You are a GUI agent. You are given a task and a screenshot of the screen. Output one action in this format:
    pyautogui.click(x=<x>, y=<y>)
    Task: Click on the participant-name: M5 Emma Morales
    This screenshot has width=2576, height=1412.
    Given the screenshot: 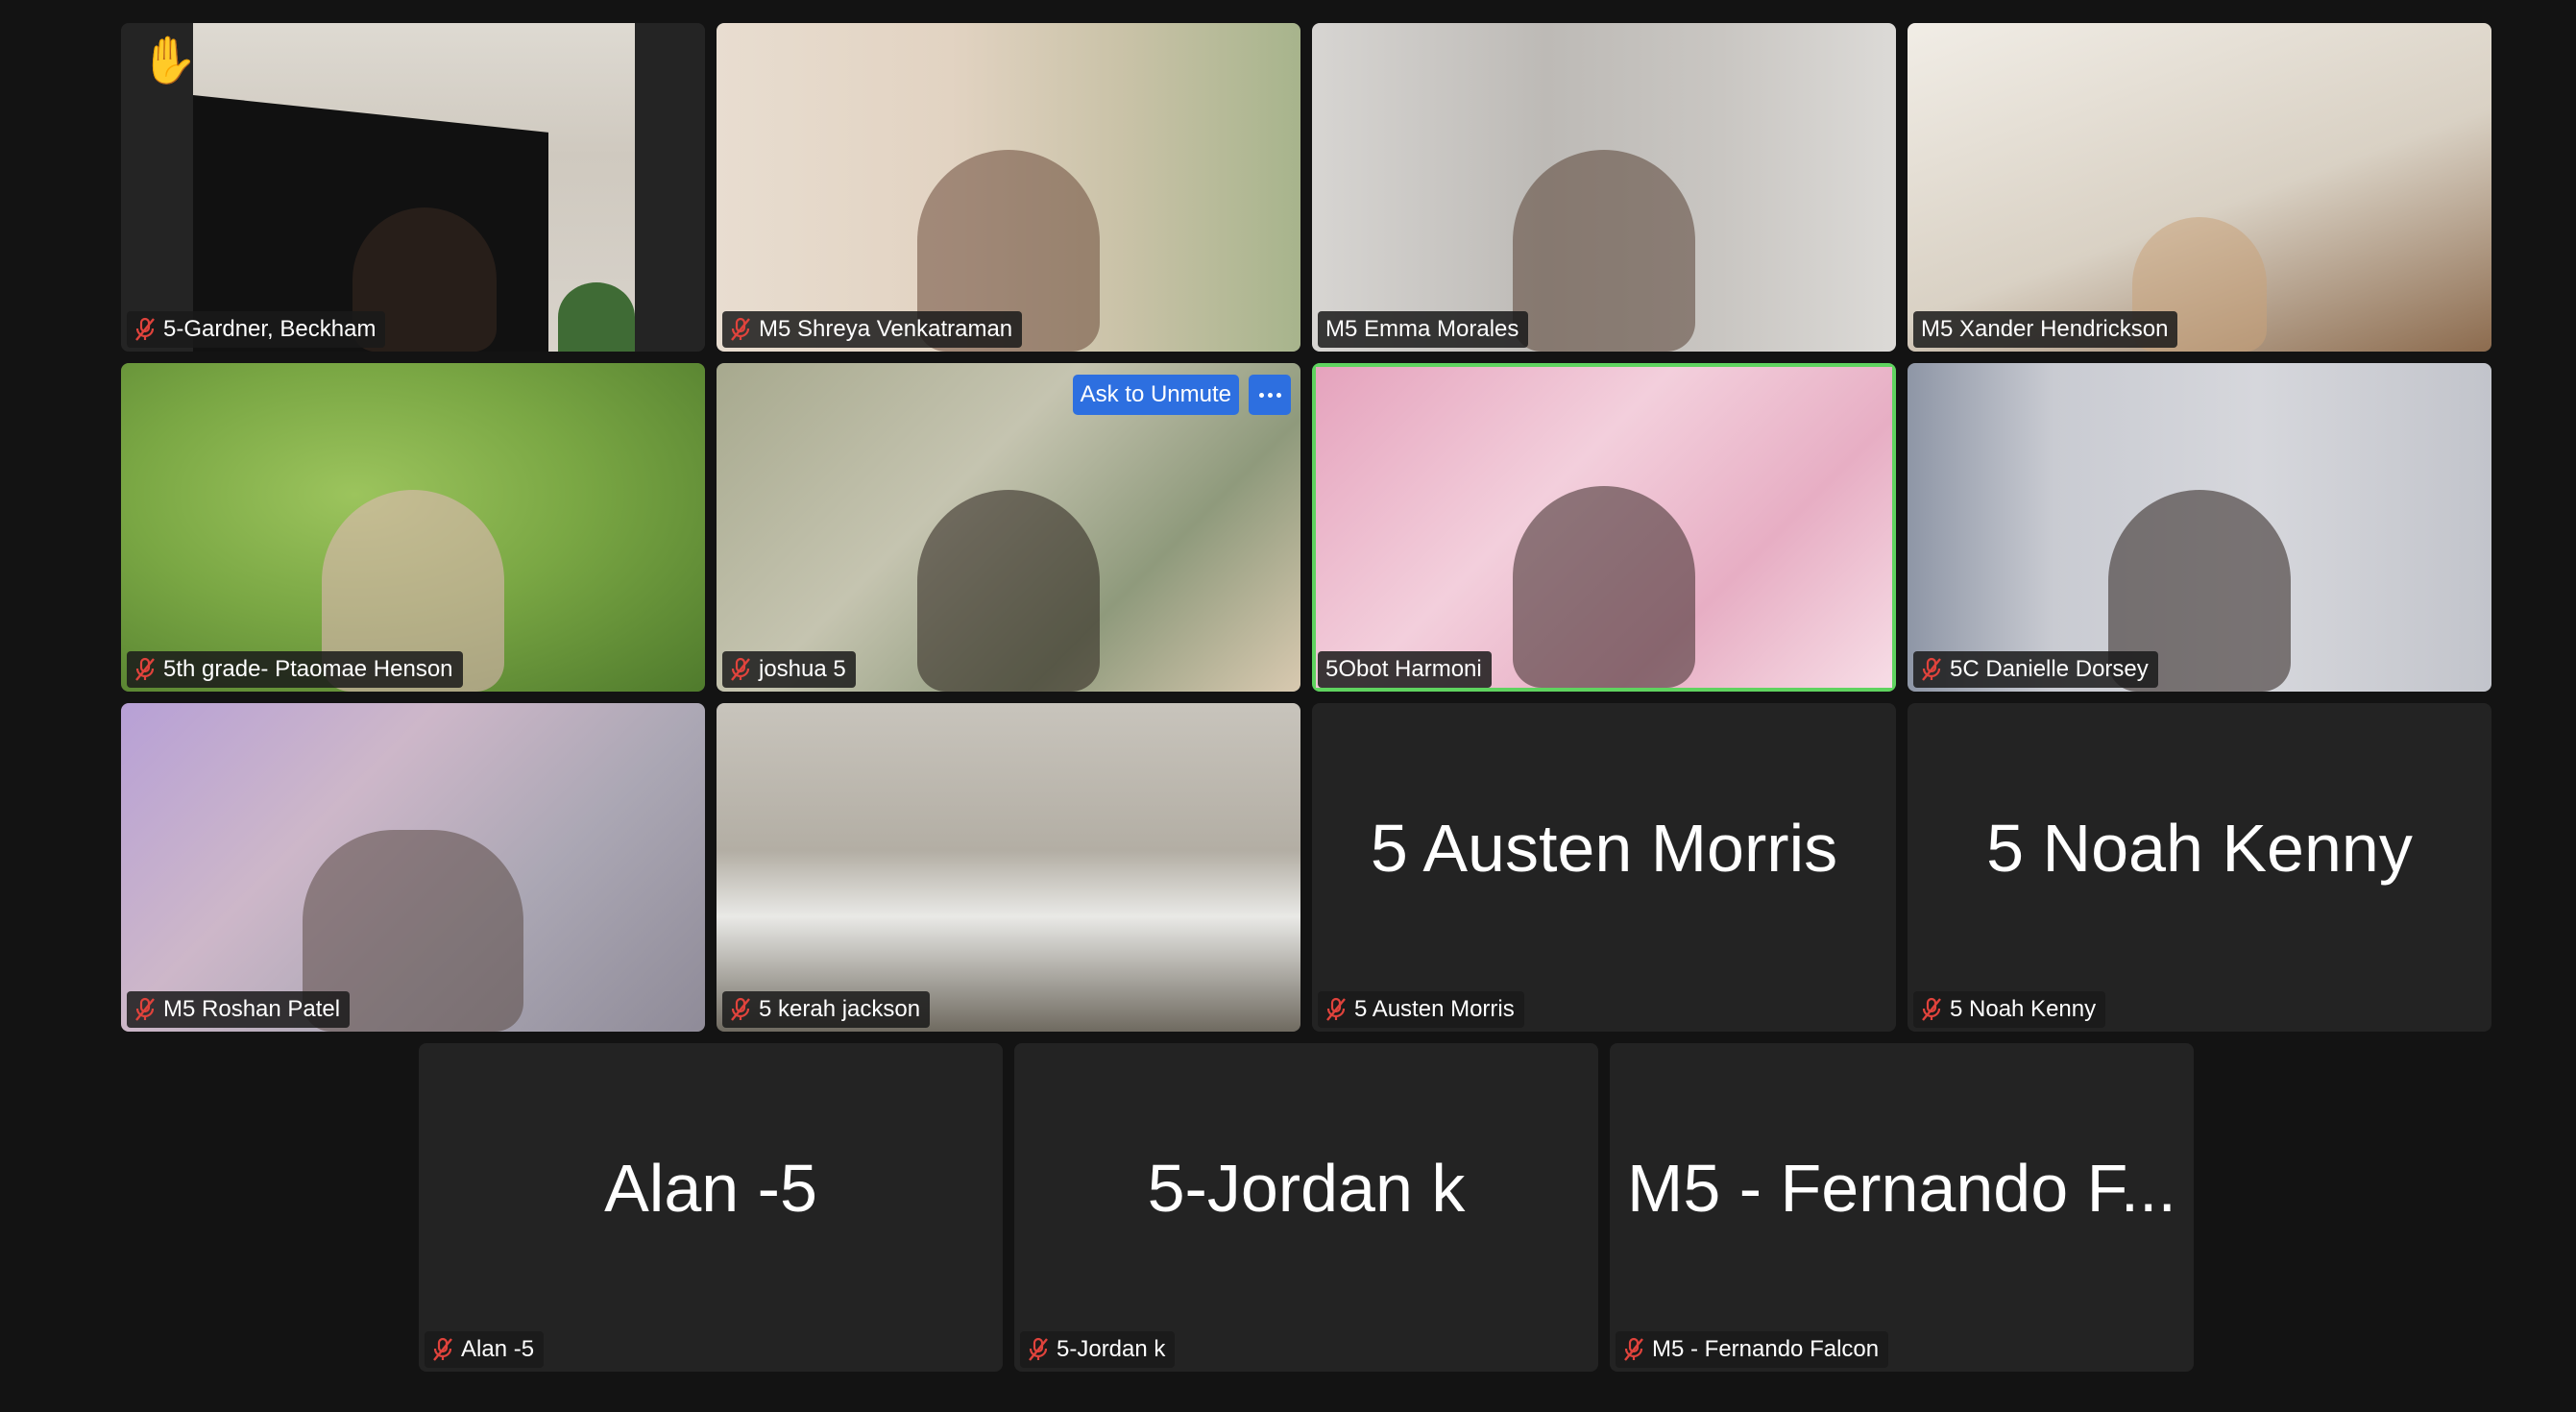 What is the action you would take?
    pyautogui.click(x=1422, y=329)
    